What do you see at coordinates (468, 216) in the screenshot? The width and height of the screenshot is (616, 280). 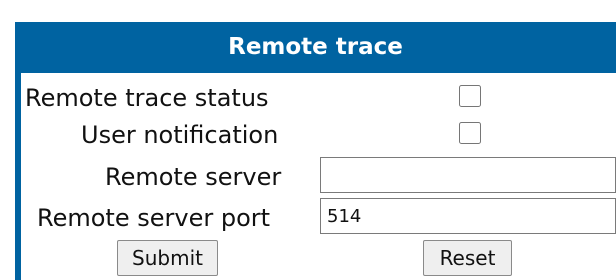 I see `remote-server-port-input` at bounding box center [468, 216].